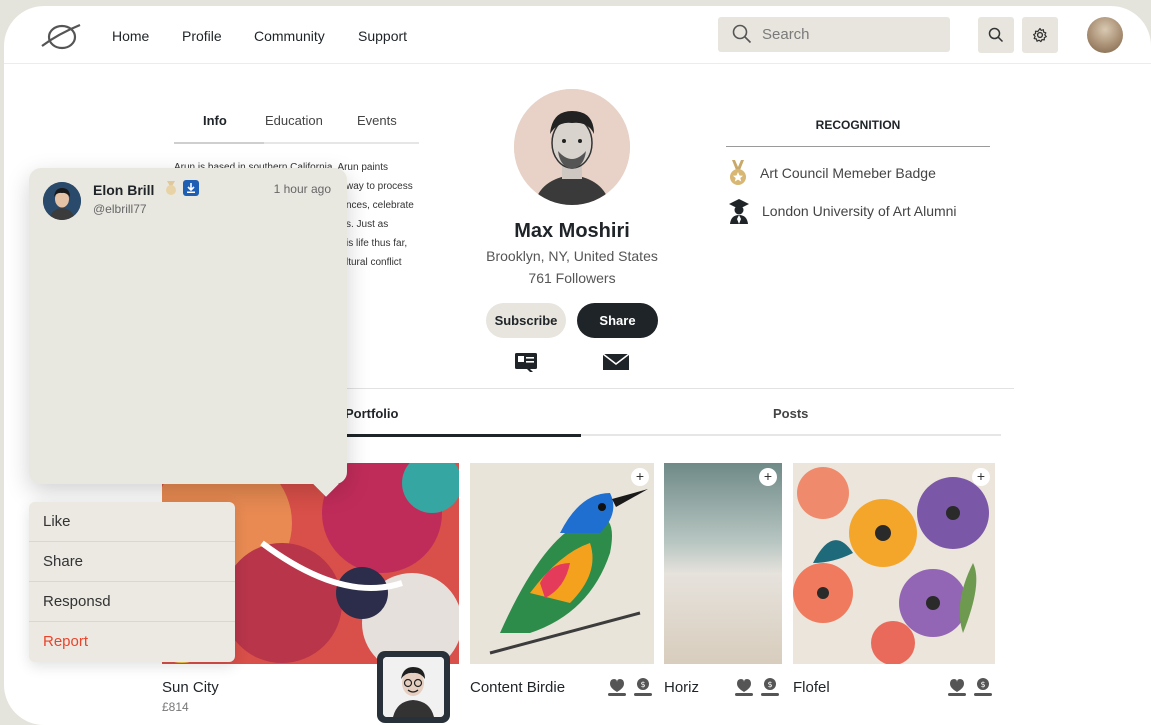 The height and width of the screenshot is (725, 1151). Describe the element at coordinates (294, 120) in the screenshot. I see `tab-education: Education` at that location.